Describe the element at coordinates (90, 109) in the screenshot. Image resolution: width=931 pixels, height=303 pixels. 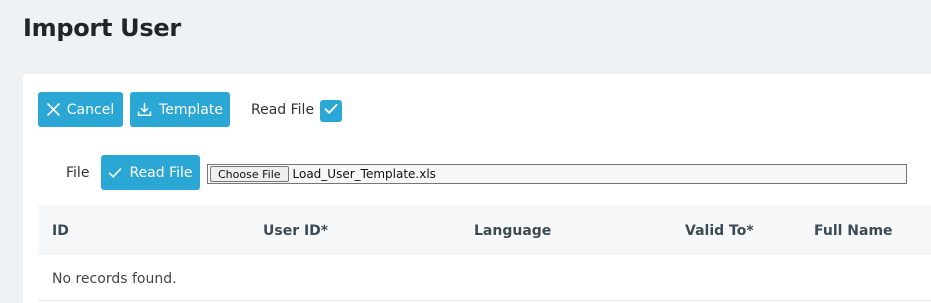
I see `cancel-button-label: Cancel` at that location.